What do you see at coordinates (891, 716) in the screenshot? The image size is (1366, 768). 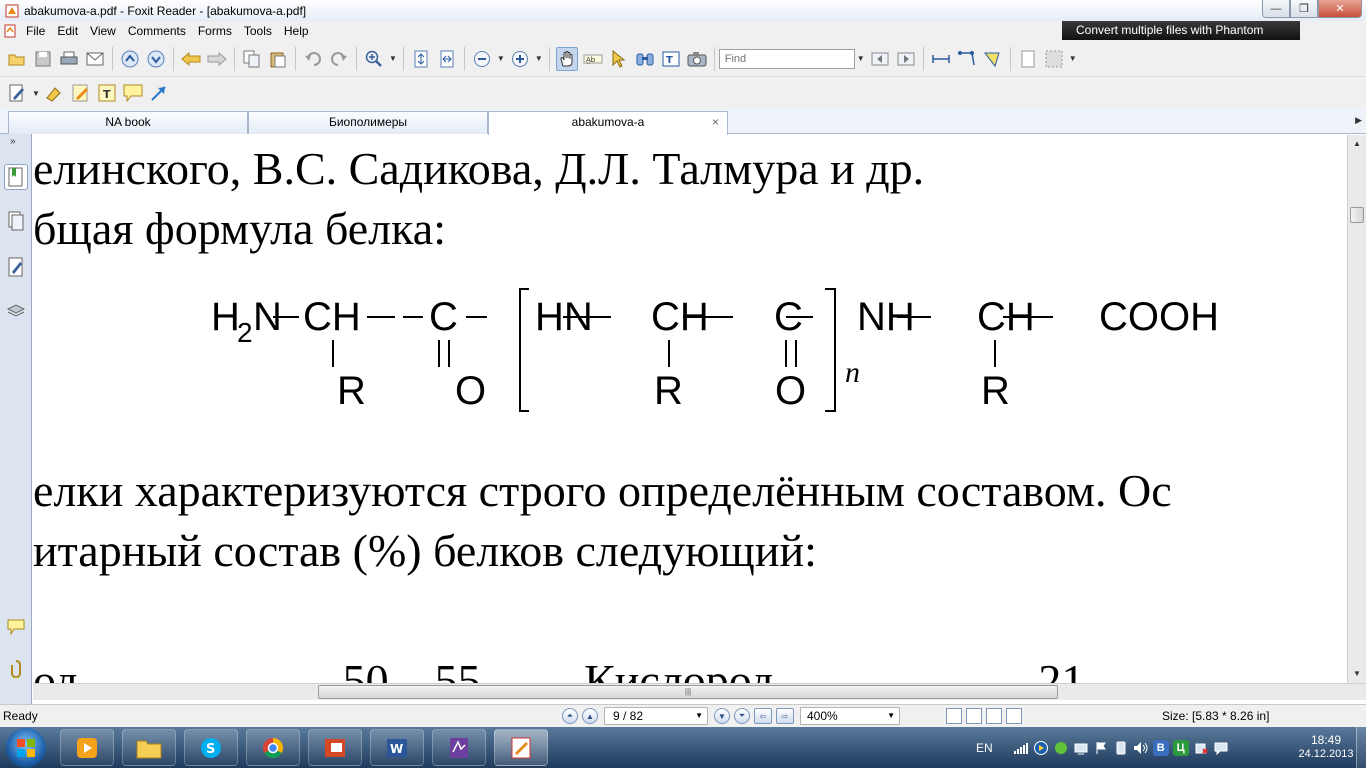 I see `zoom-dropdown-icon: ▼` at bounding box center [891, 716].